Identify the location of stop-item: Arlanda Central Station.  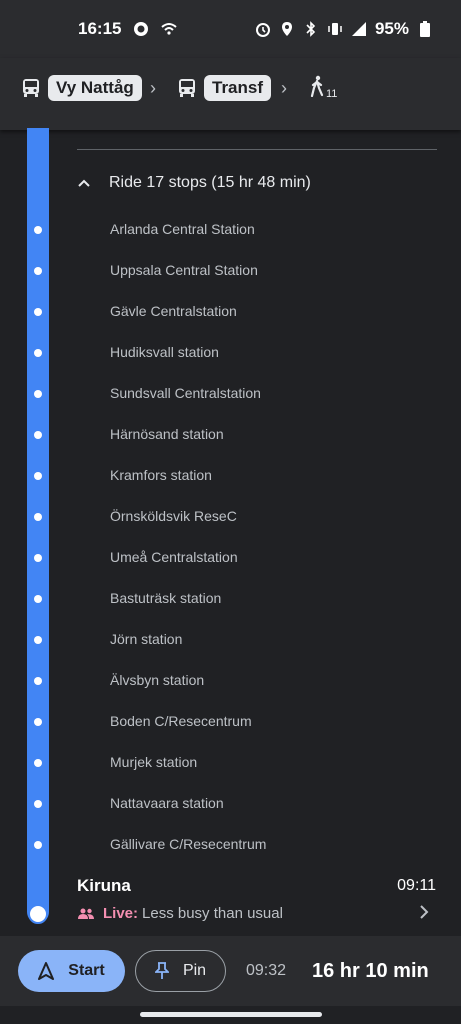
(182, 229).